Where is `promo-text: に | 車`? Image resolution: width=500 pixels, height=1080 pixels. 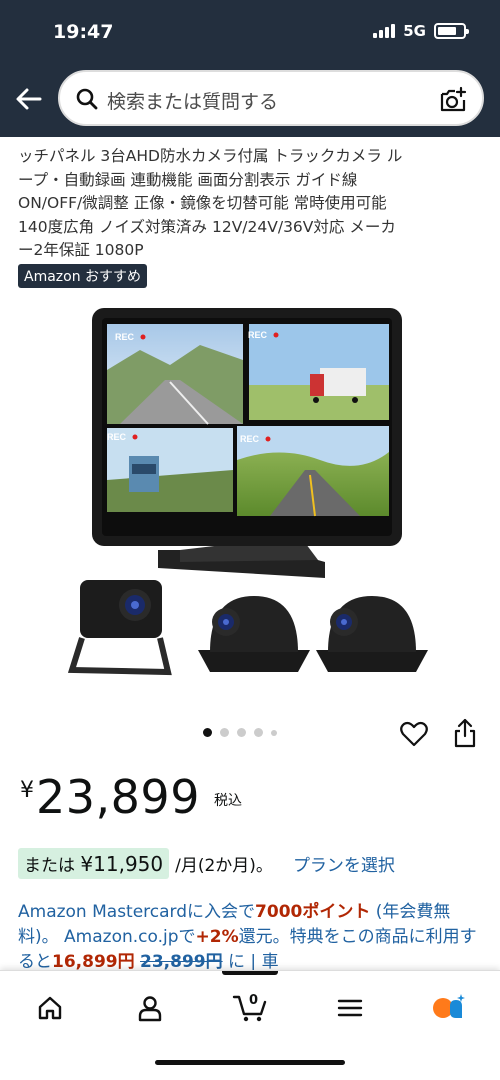
promo-text: に | 車 is located at coordinates (250, 962).